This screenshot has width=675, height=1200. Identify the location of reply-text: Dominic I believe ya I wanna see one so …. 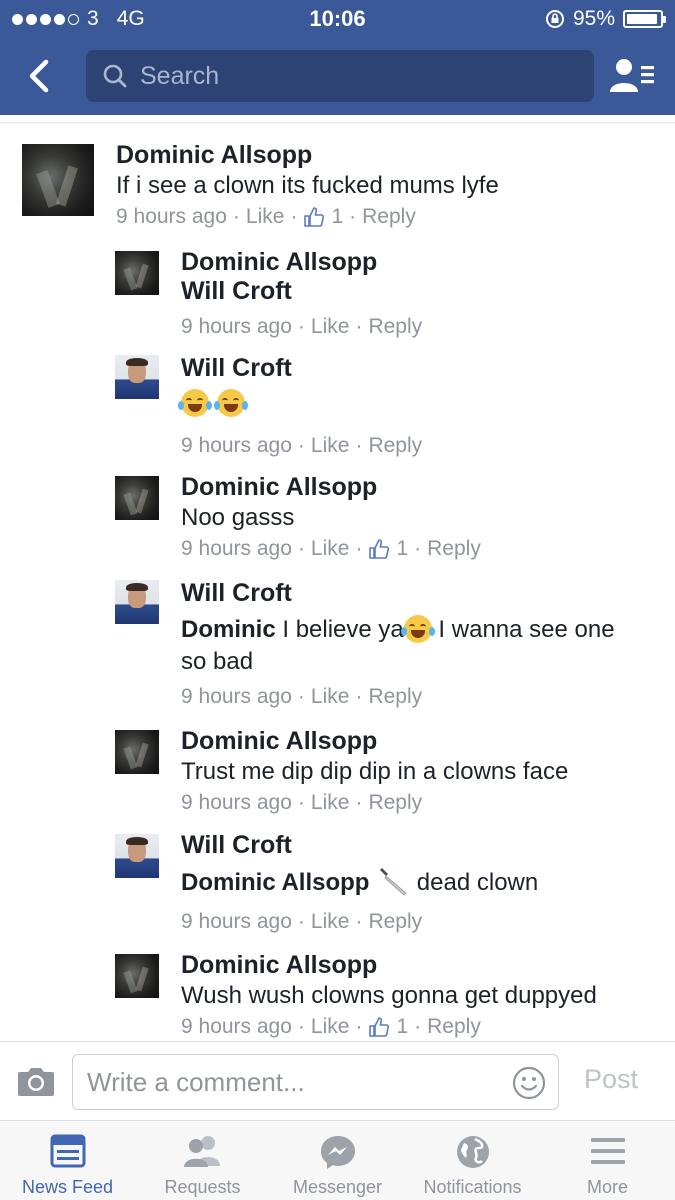
(420, 646).